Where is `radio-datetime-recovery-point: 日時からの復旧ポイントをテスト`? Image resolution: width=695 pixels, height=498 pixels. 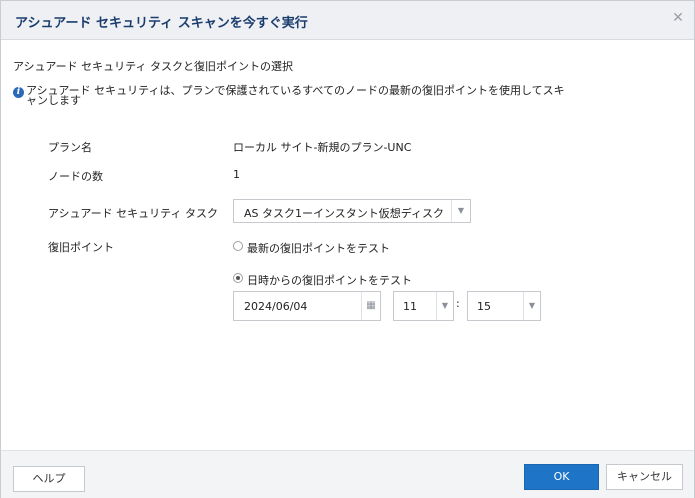 radio-datetime-recovery-point: 日時からの復旧ポイントをテスト is located at coordinates (363, 280).